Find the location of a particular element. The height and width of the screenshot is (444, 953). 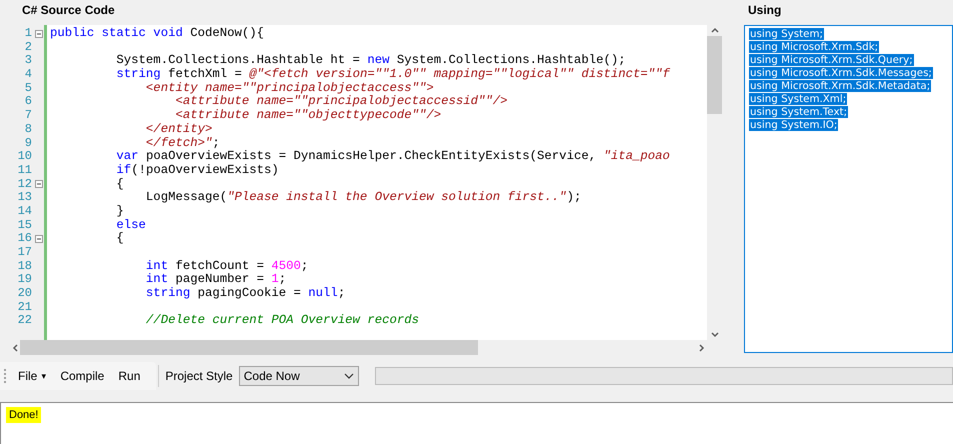

scroll-right-icon is located at coordinates (702, 347).